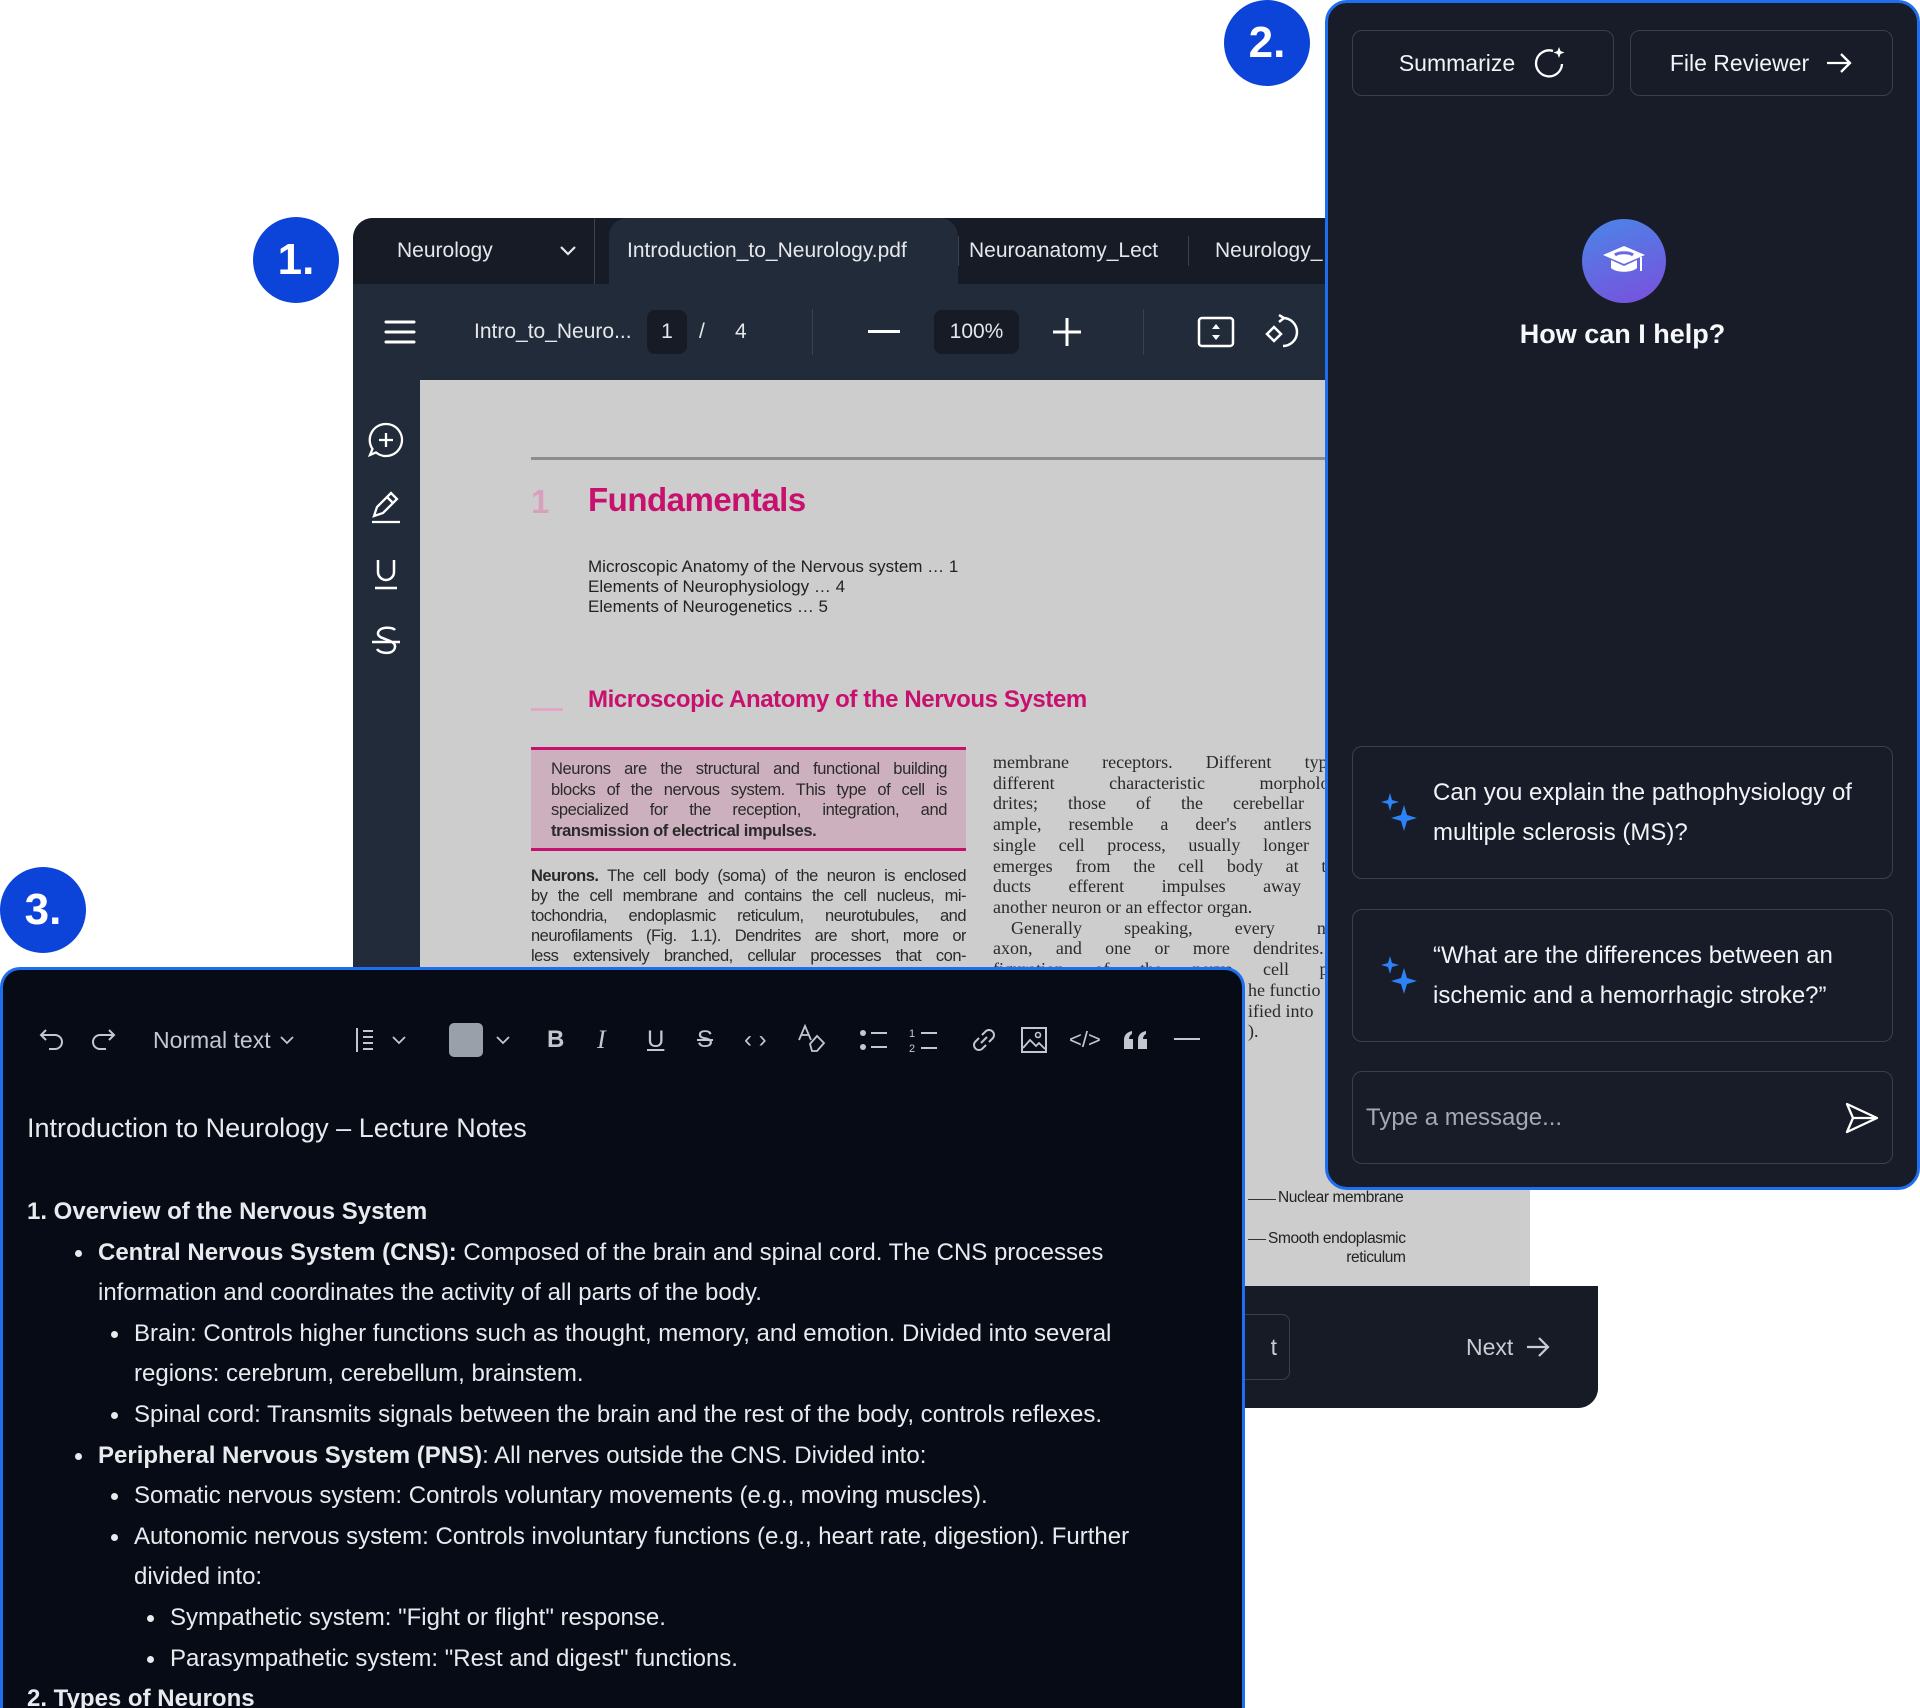  I want to click on code-block-icon: </>, so click(1085, 1039).